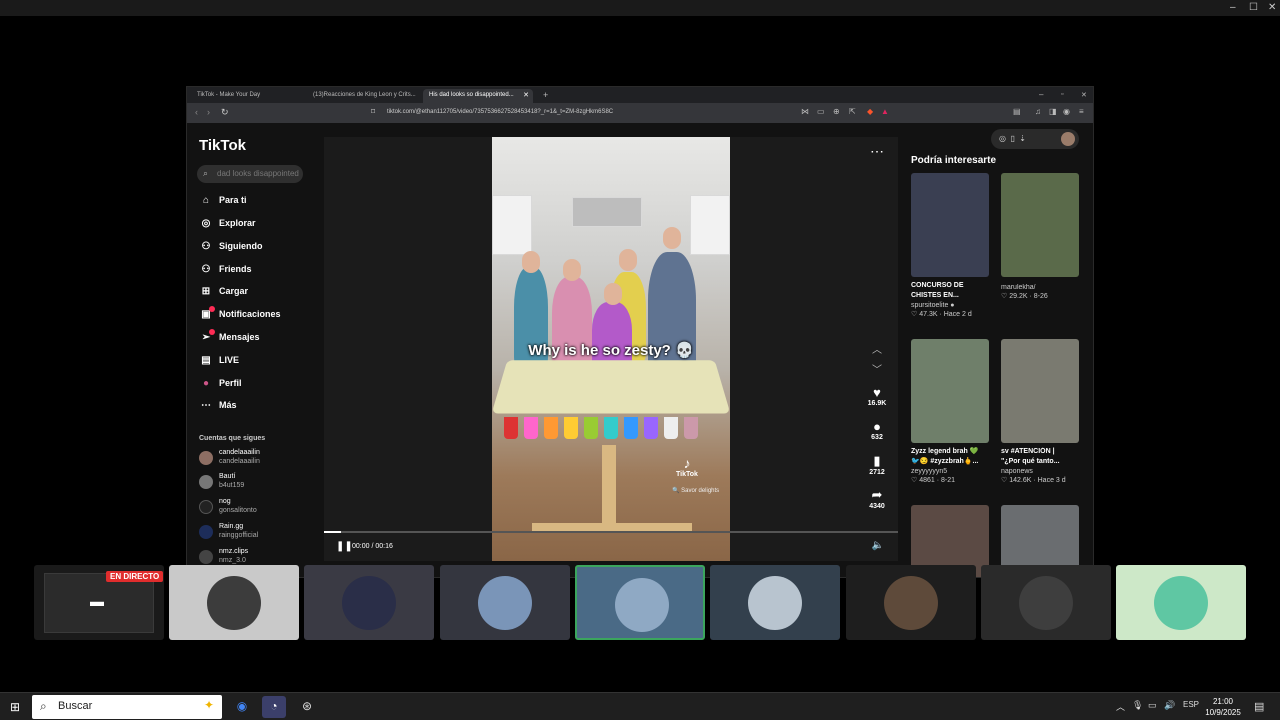 The width and height of the screenshot is (1280, 720). What do you see at coordinates (225, 272) in the screenshot?
I see `nav-friends: ⚇ Friends` at bounding box center [225, 272].